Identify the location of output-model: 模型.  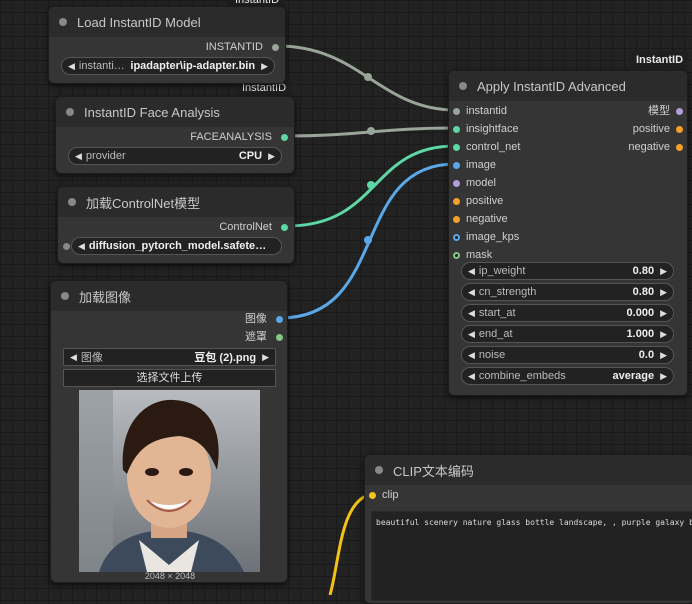
(665, 111).